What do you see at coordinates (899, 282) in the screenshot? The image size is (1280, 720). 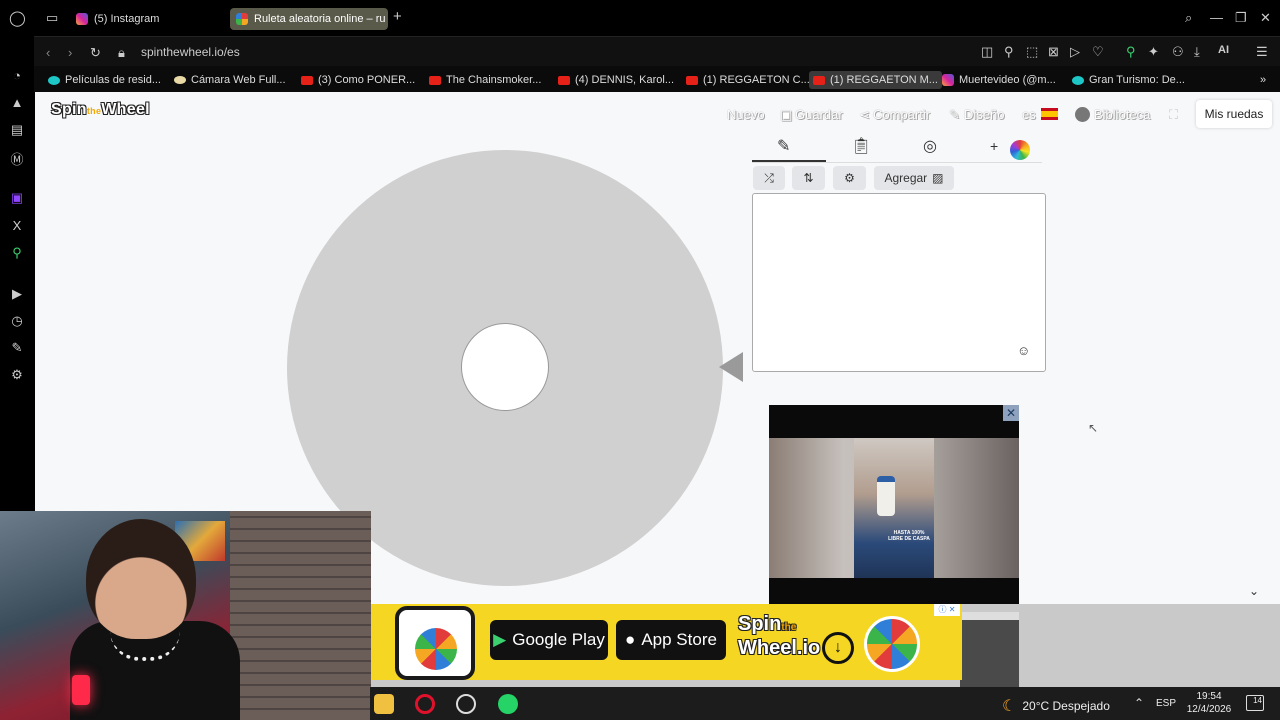 I see `entries-textarea` at bounding box center [899, 282].